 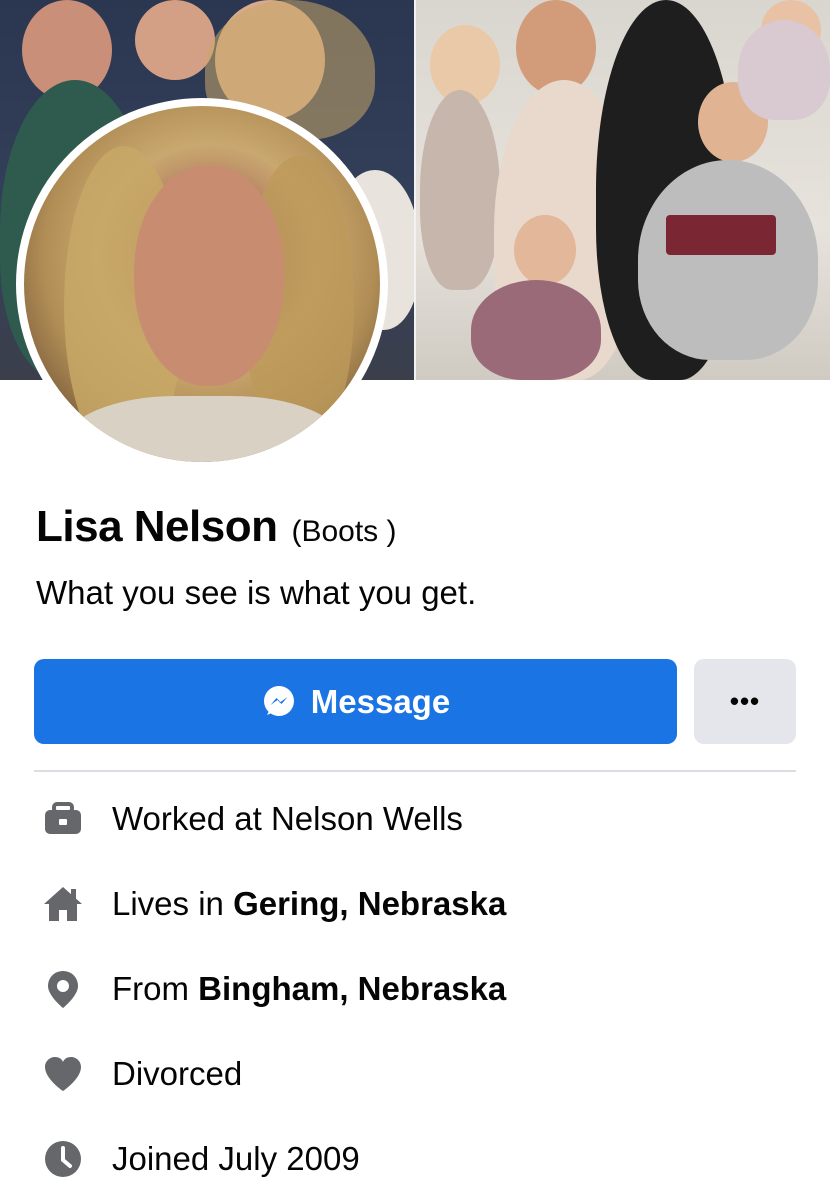 I want to click on clock-icon, so click(x=63, y=1159).